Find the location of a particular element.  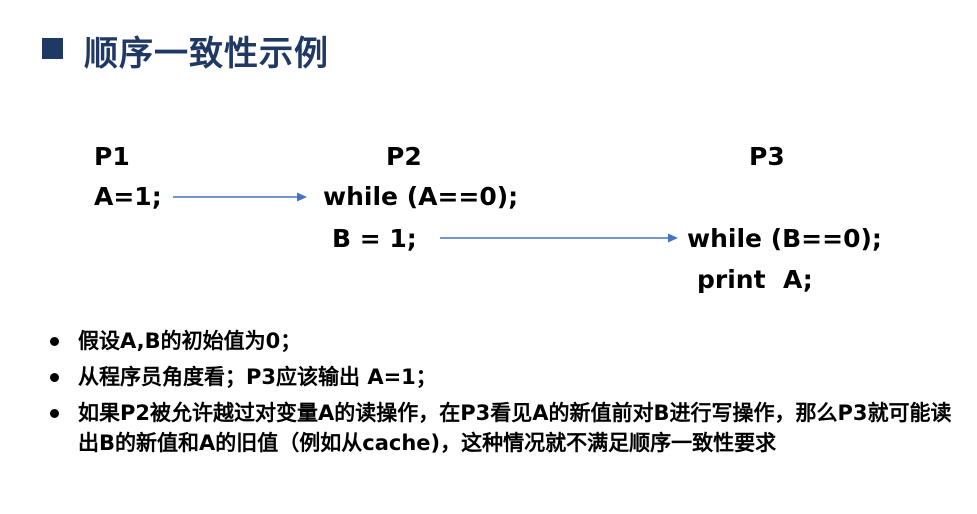

p2-code-line-1: while (A==0); is located at coordinates (421, 196).